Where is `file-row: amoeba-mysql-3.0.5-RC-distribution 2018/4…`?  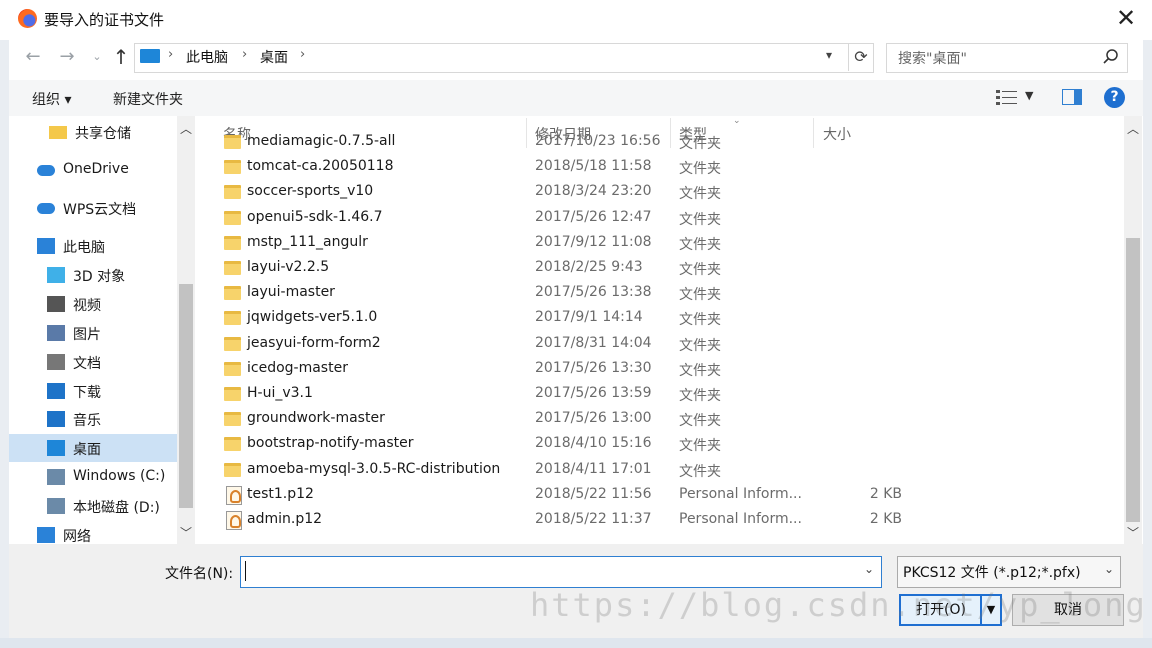 file-row: amoeba-mysql-3.0.5-RC-distribution 2018/4… is located at coordinates (660, 470).